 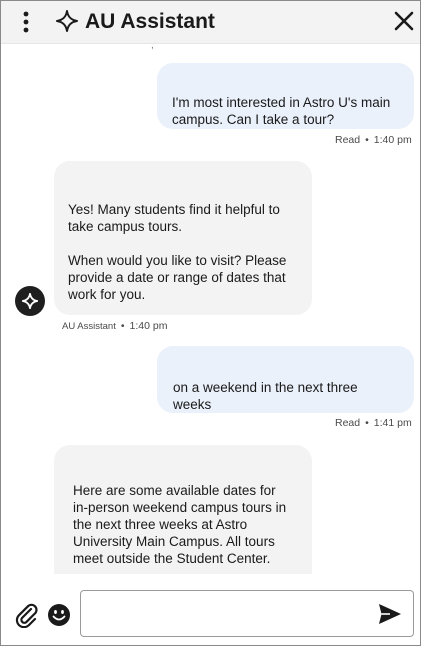 I want to click on message-status: Read • 1:41 pm, so click(x=373, y=423).